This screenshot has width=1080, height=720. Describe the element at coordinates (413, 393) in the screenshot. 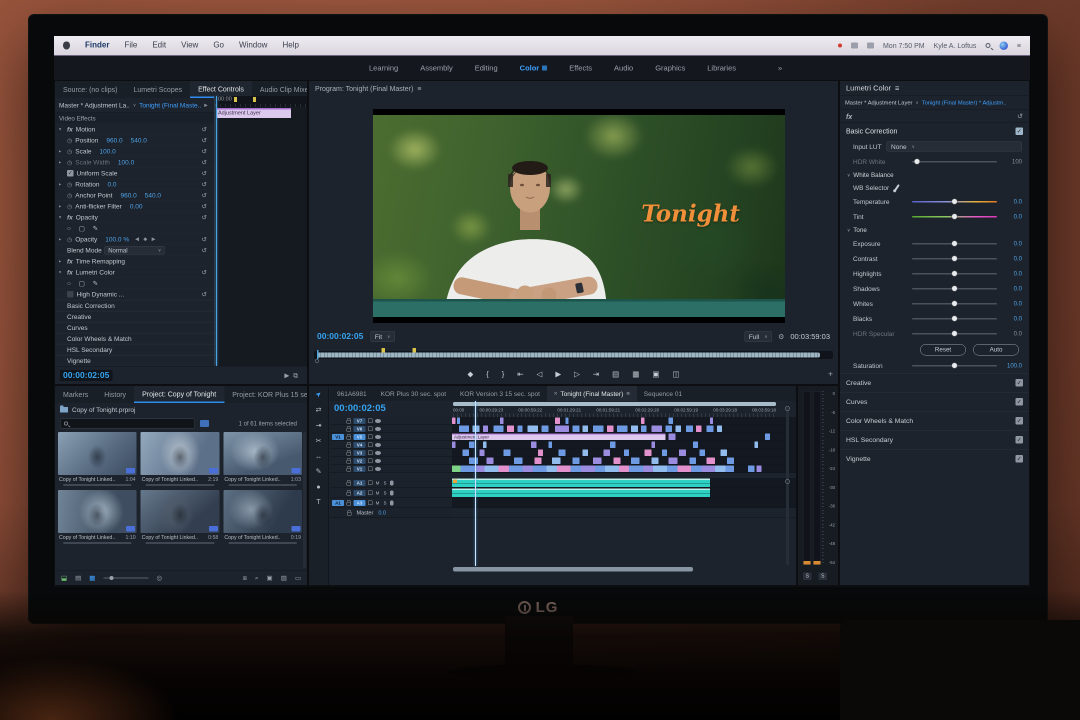

I see `sequence-tab: KOR Plus 30 sec. spot` at that location.